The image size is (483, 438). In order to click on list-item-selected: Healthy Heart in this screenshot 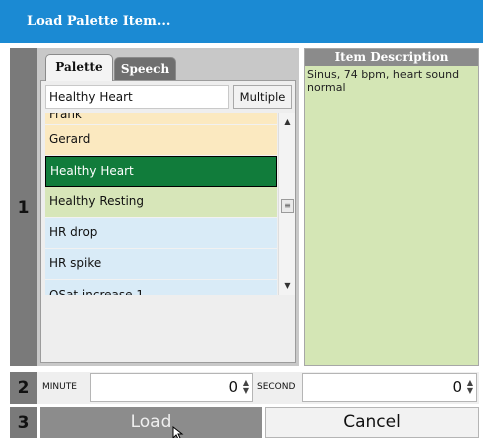, I will do `click(161, 171)`.